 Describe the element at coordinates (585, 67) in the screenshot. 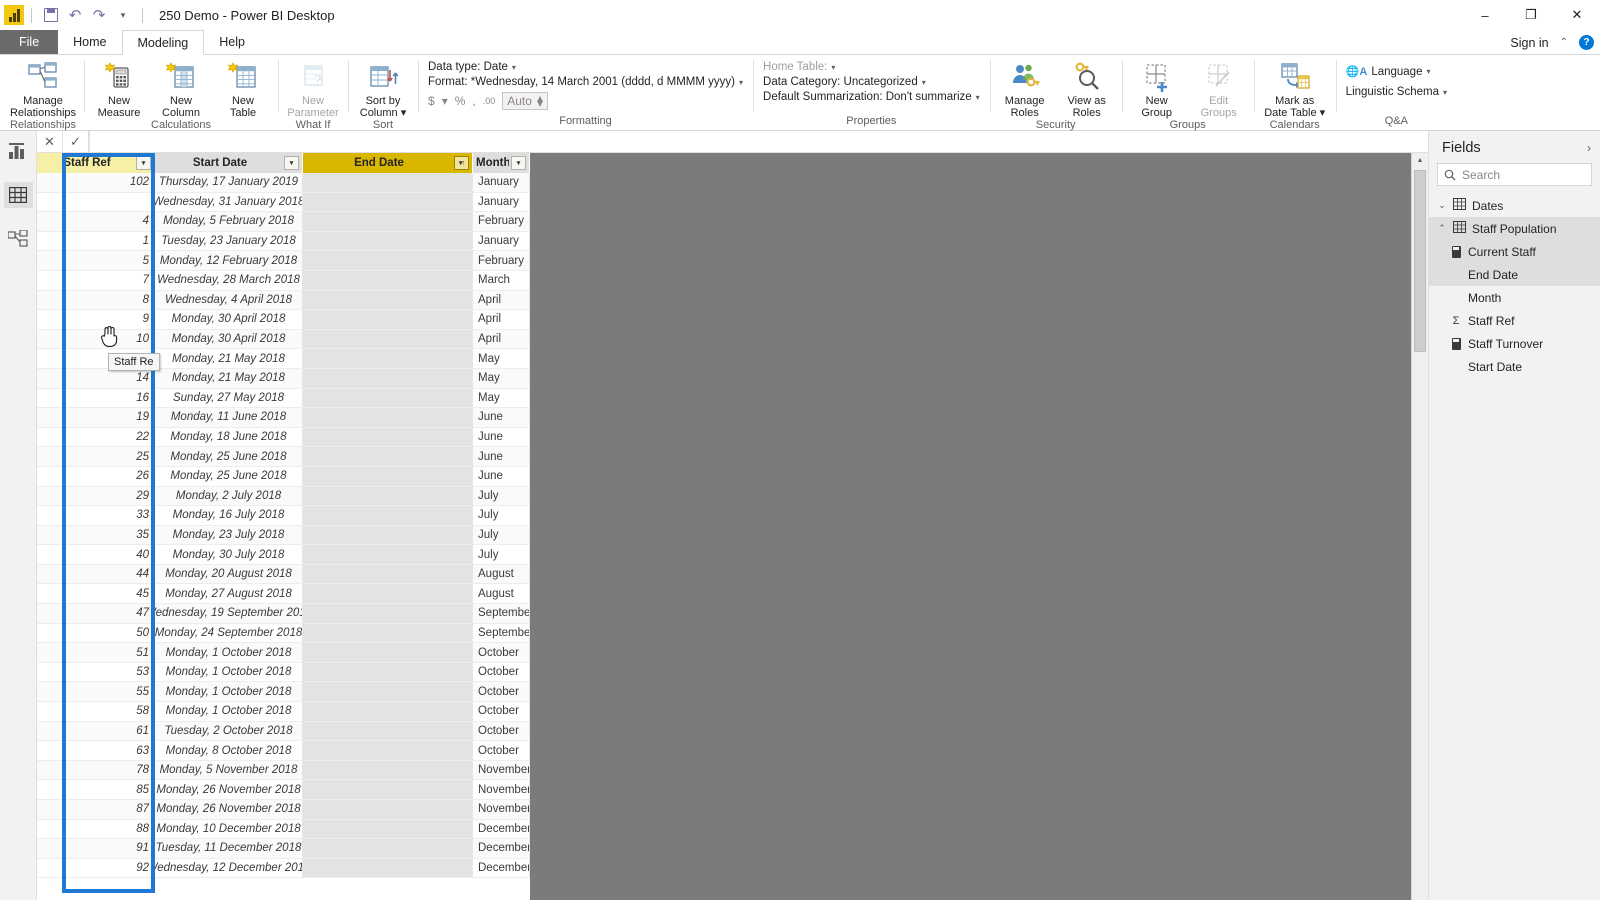

I see `data-type-dropdown: Data type: Date ▾` at that location.